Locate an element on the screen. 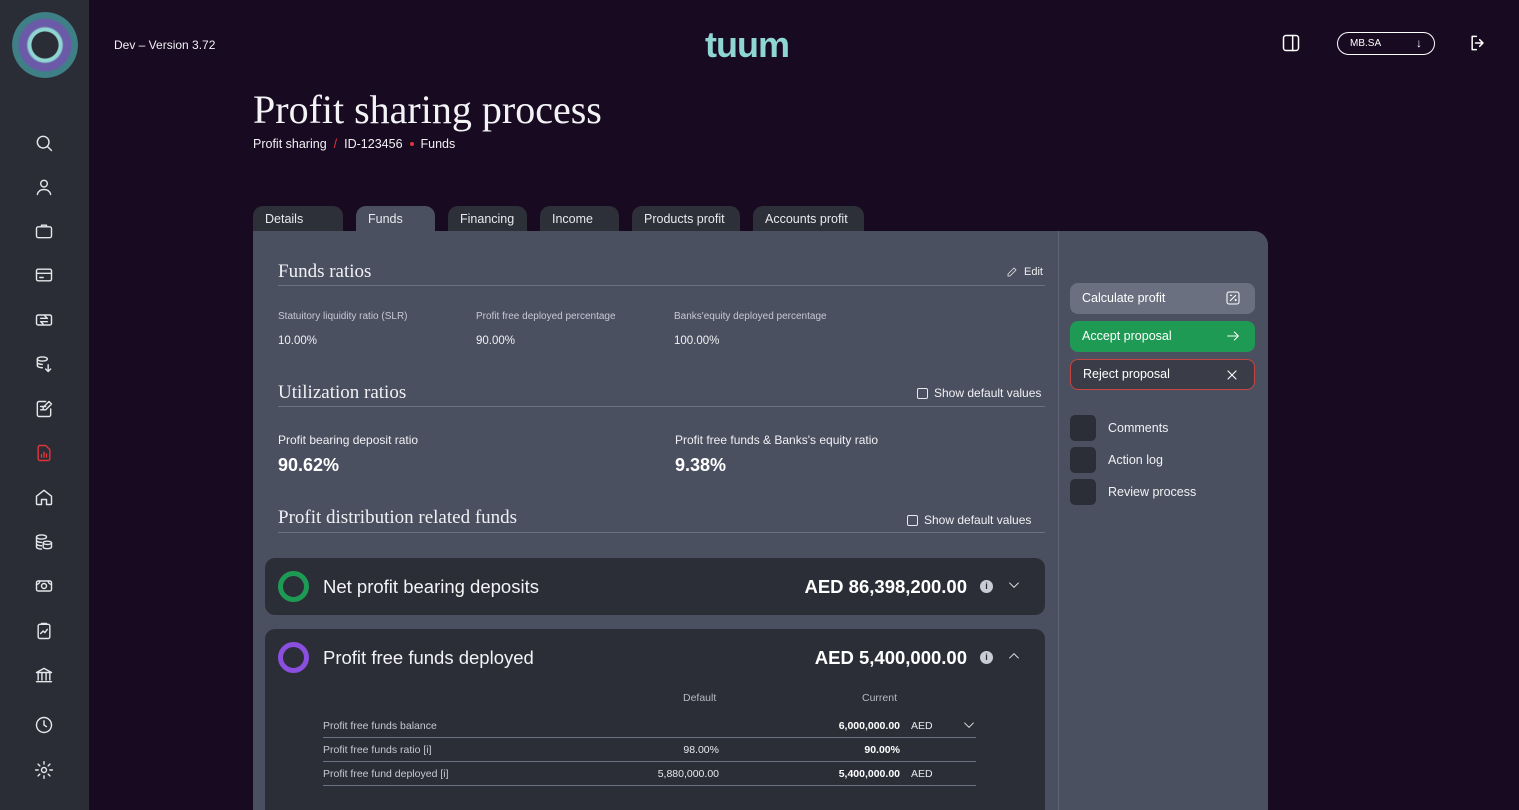 This screenshot has height=810, width=1519. breadcrumb-dot is located at coordinates (411, 144).